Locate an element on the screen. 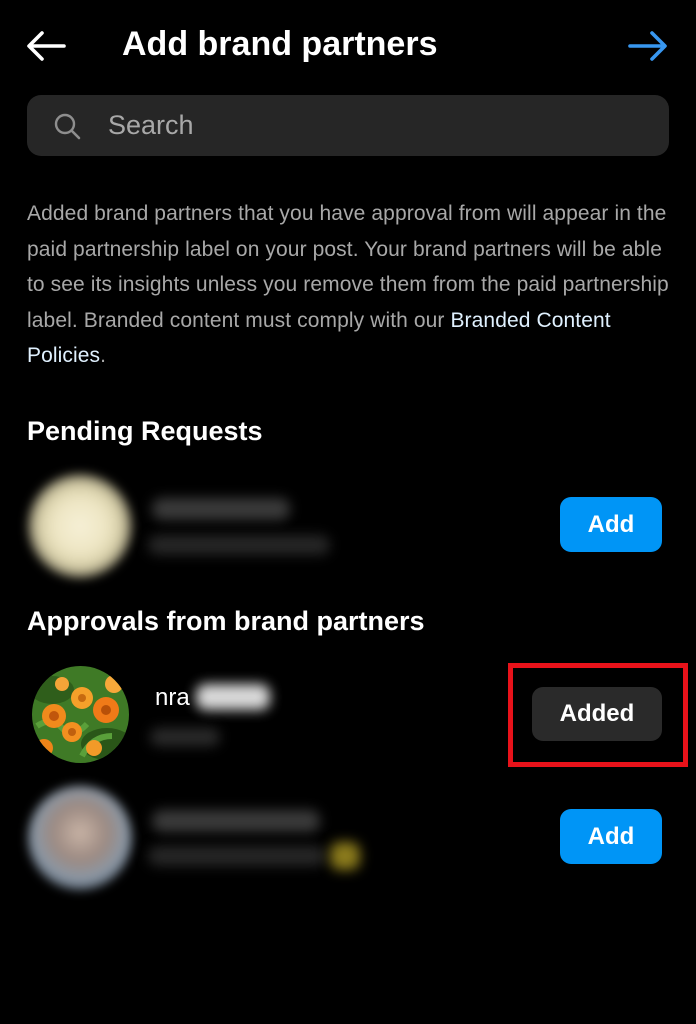  flower-photo is located at coordinates (80, 714).